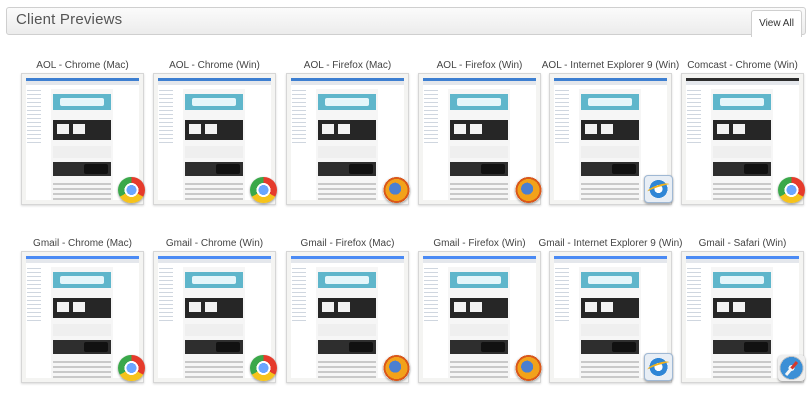  What do you see at coordinates (610, 243) in the screenshot?
I see `client-label: Gmail - Internet Explorer 9 (Win)` at bounding box center [610, 243].